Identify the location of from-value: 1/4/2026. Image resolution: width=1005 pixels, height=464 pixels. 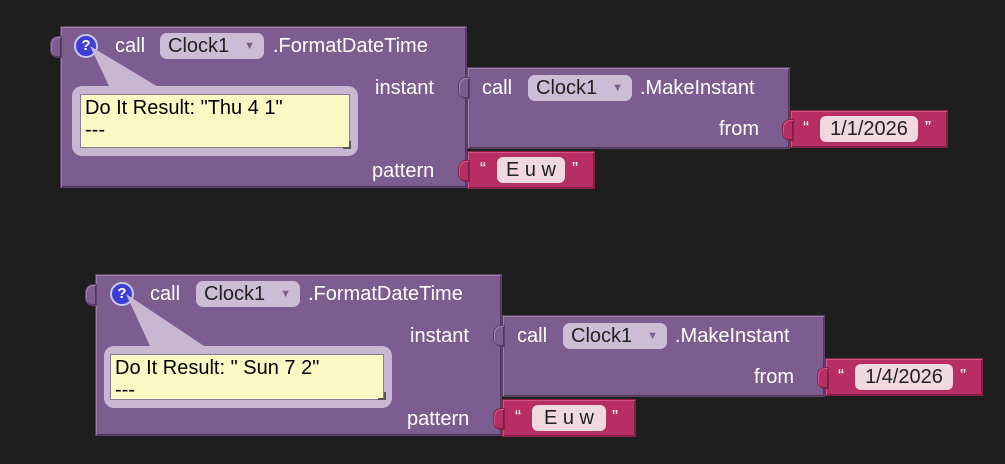
(904, 377).